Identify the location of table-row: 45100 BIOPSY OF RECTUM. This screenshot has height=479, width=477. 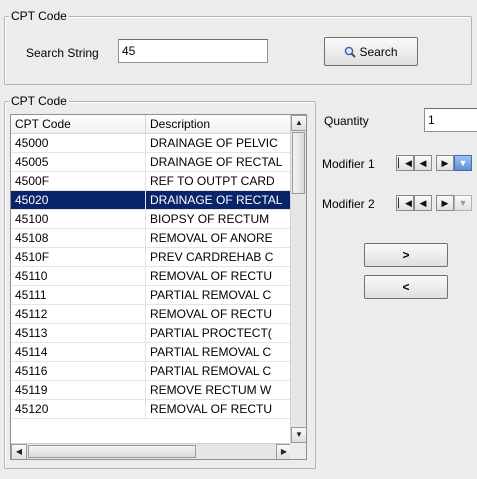
(151, 219).